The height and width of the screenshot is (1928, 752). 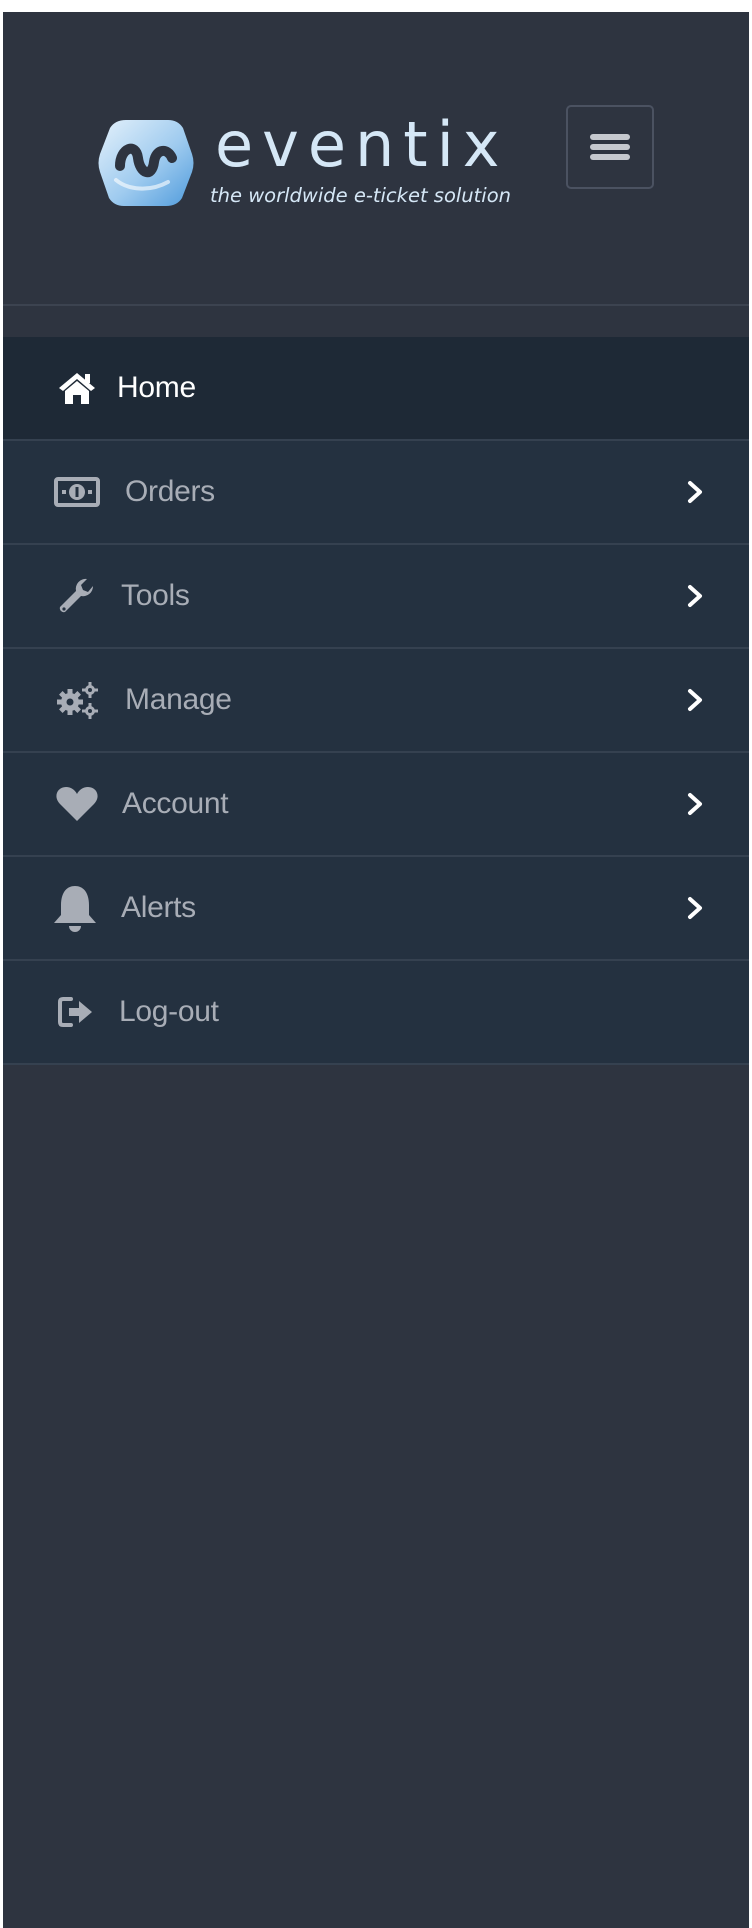 What do you see at coordinates (75, 908) in the screenshot?
I see `bell-icon` at bounding box center [75, 908].